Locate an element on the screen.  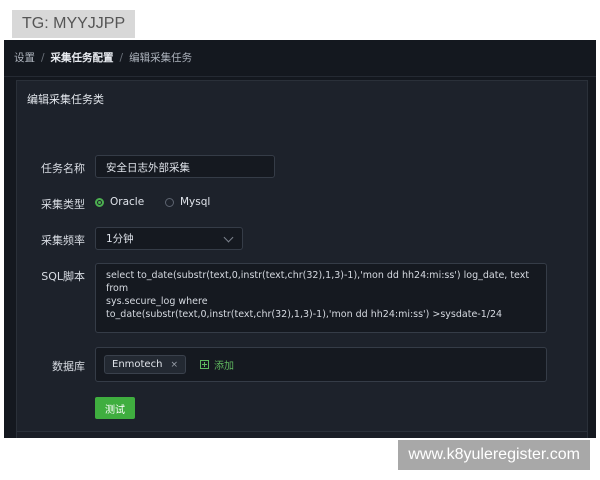
plus-square-icon is located at coordinates (204, 364).